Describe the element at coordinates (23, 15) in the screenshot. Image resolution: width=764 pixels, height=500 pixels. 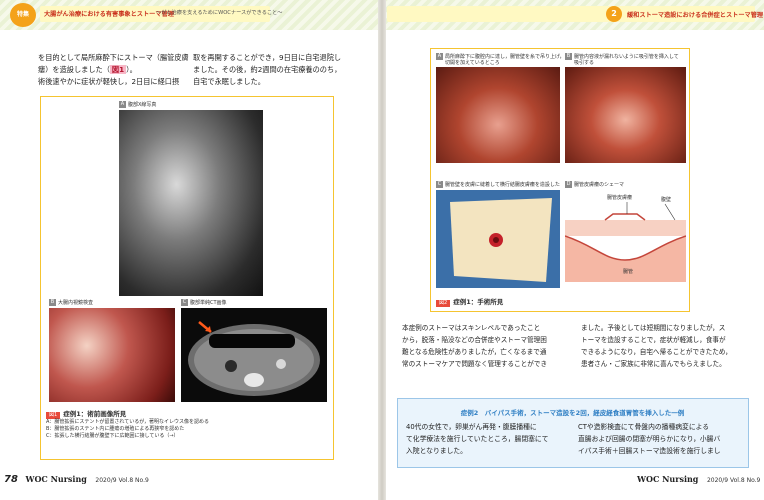
I see `tokushu-badge: 特集` at that location.